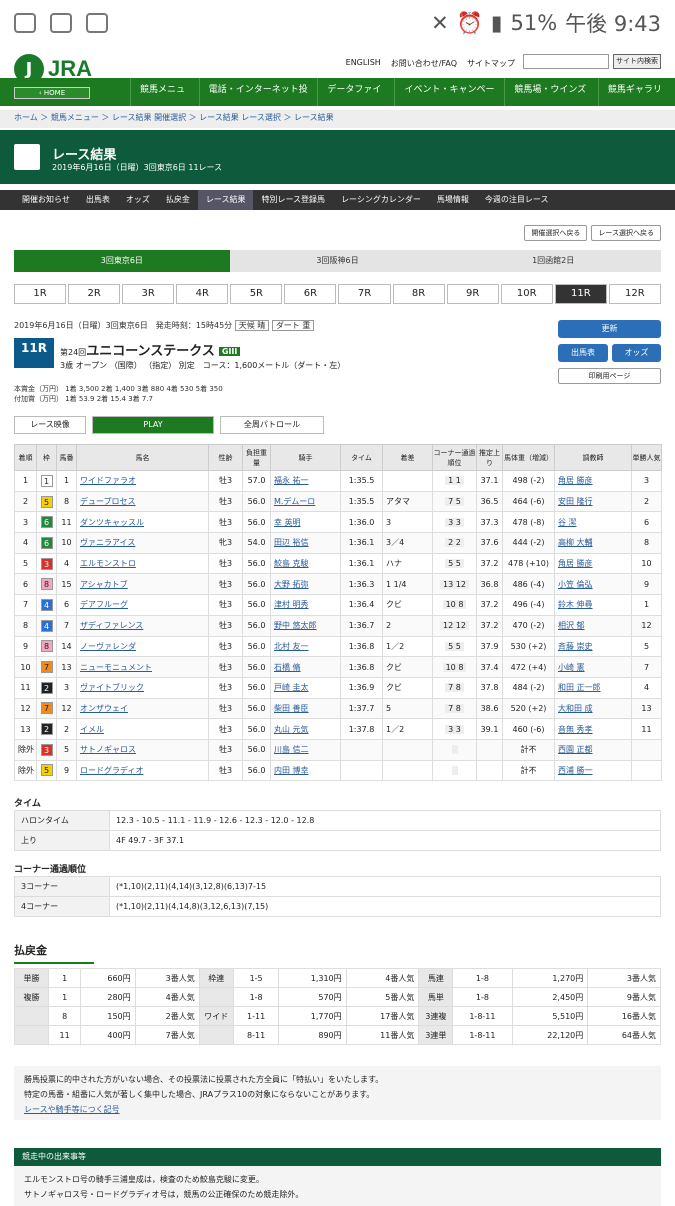  What do you see at coordinates (528, 729) in the screenshot?
I see `body-weight: 460 (-6)` at bounding box center [528, 729].